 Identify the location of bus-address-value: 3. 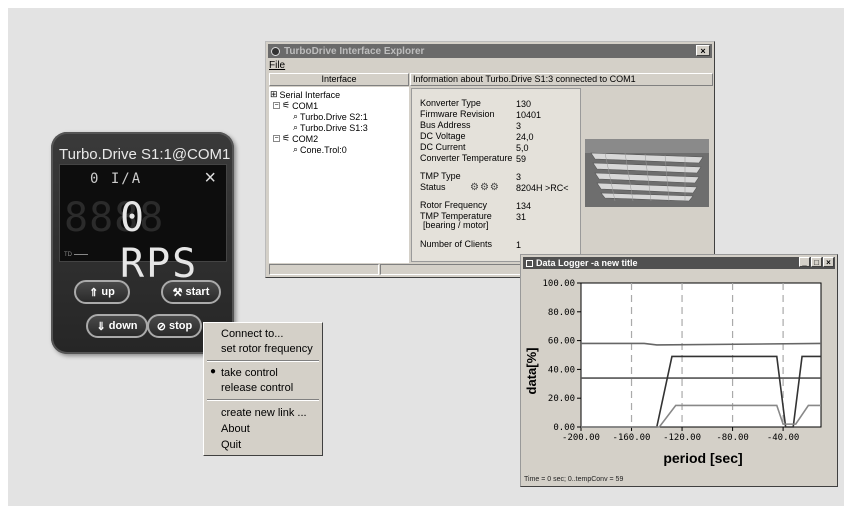
(519, 126).